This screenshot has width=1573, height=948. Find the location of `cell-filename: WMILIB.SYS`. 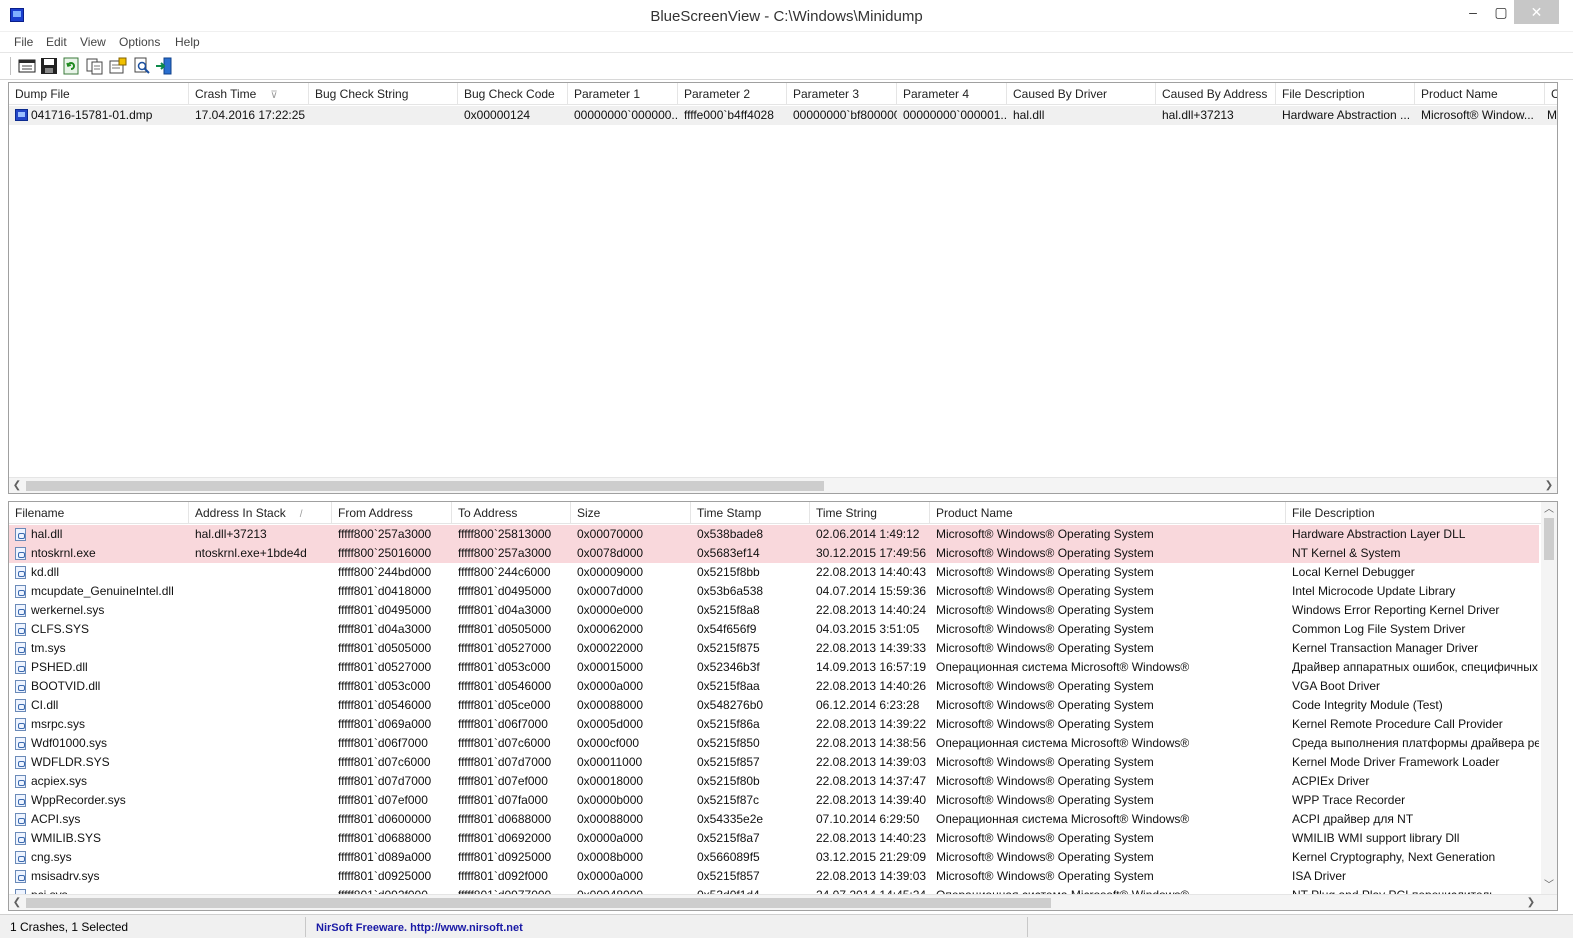

cell-filename: WMILIB.SYS is located at coordinates (66, 838).